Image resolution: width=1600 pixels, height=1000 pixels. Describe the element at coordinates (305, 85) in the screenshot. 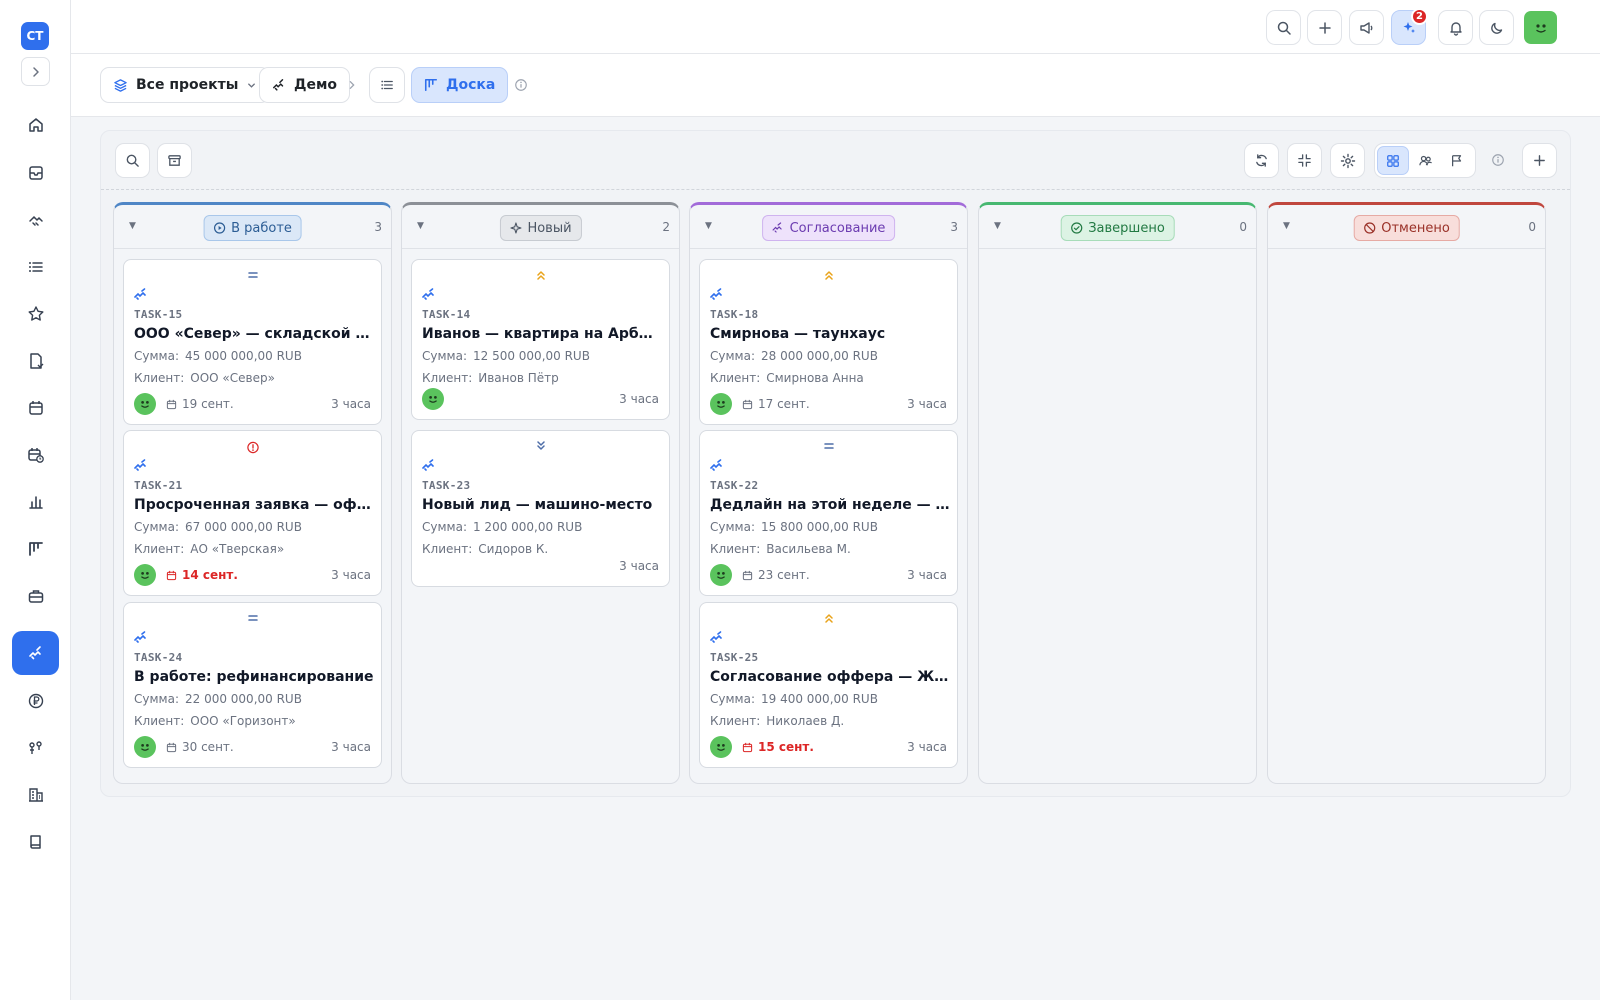

I see `project-crumb: Демо` at that location.